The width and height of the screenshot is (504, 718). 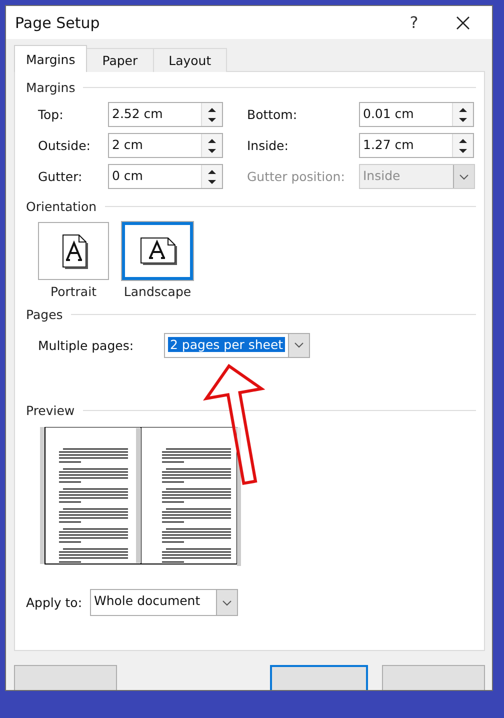 What do you see at coordinates (44, 314) in the screenshot?
I see `section-heading: Pages` at bounding box center [44, 314].